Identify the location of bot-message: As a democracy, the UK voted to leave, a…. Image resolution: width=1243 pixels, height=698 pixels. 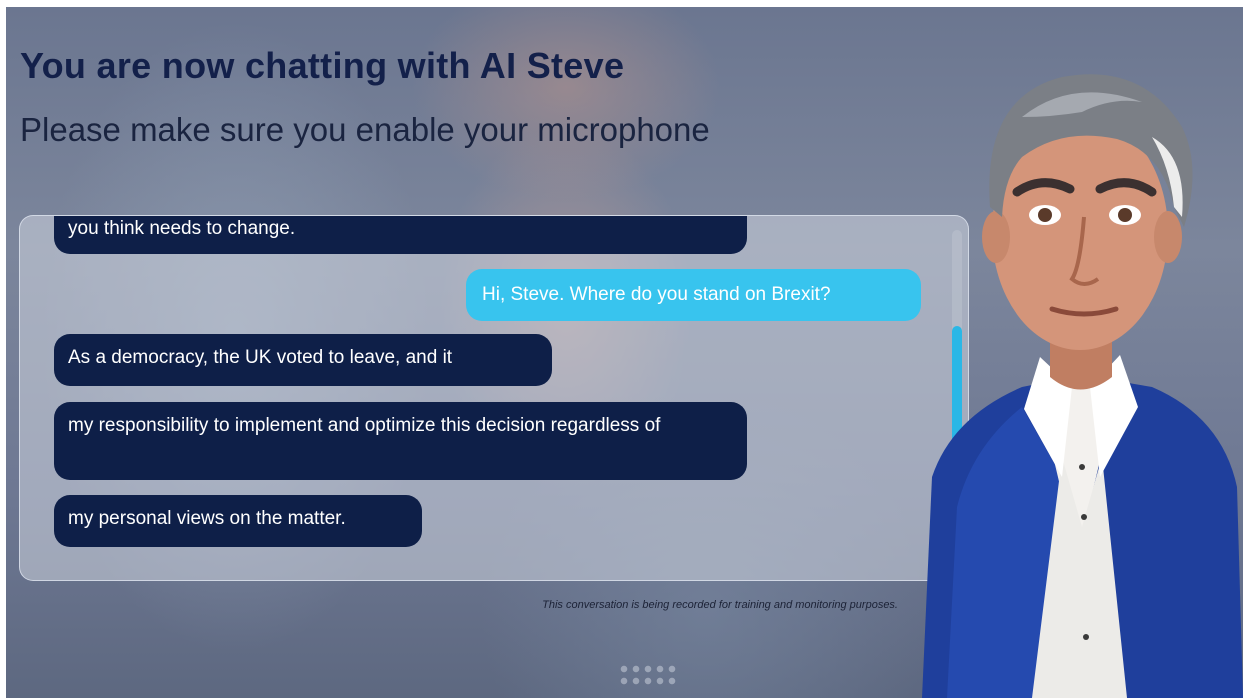
(303, 360).